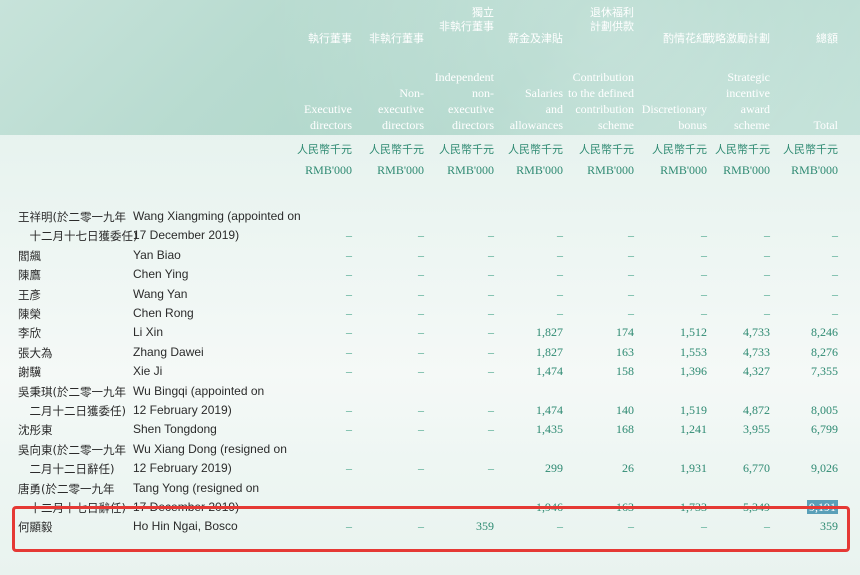  What do you see at coordinates (148, 332) in the screenshot?
I see `row-name-en: Li Xin` at bounding box center [148, 332].